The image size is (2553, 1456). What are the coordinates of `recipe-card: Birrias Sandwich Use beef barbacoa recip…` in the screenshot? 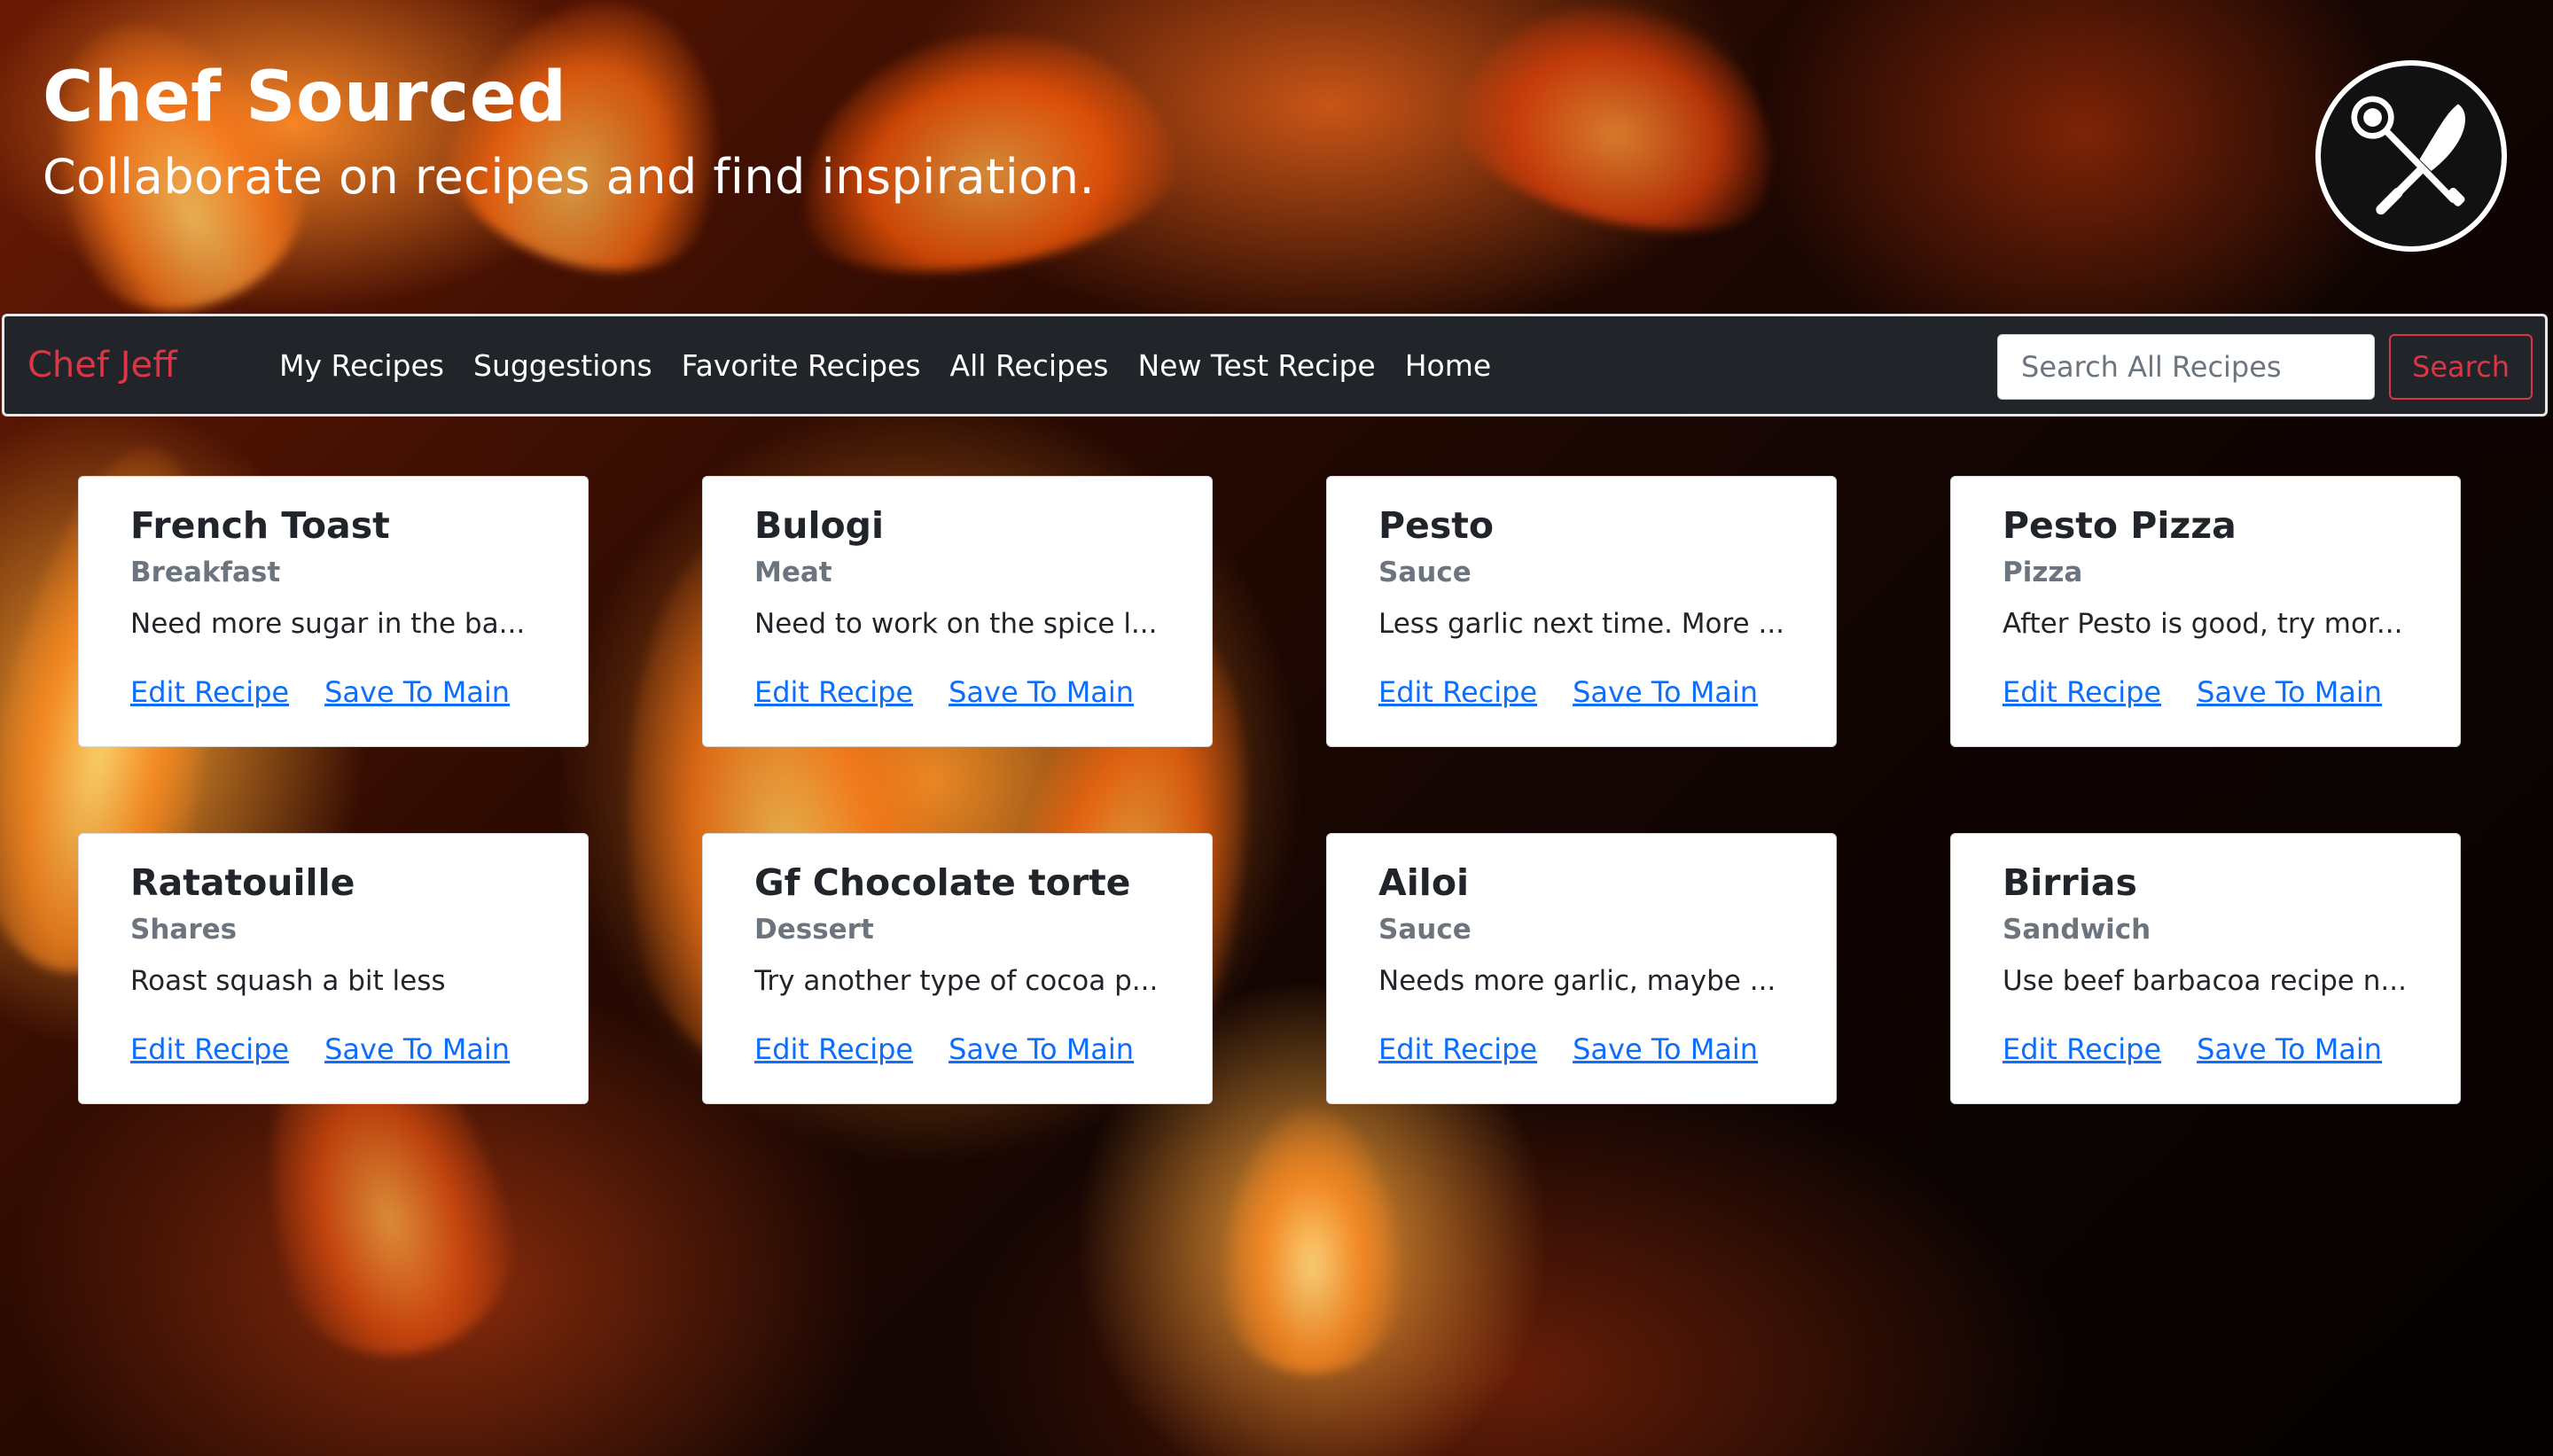 It's located at (2205, 968).